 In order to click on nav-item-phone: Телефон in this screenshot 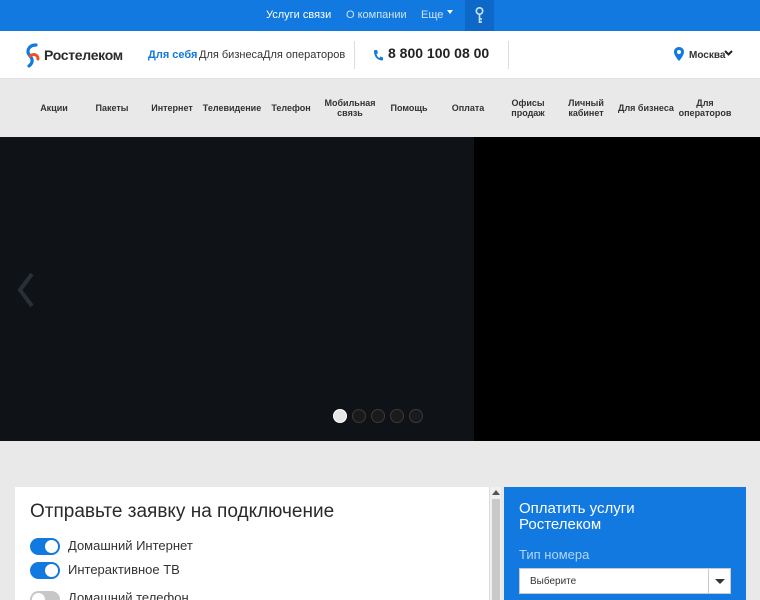, I will do `click(291, 108)`.